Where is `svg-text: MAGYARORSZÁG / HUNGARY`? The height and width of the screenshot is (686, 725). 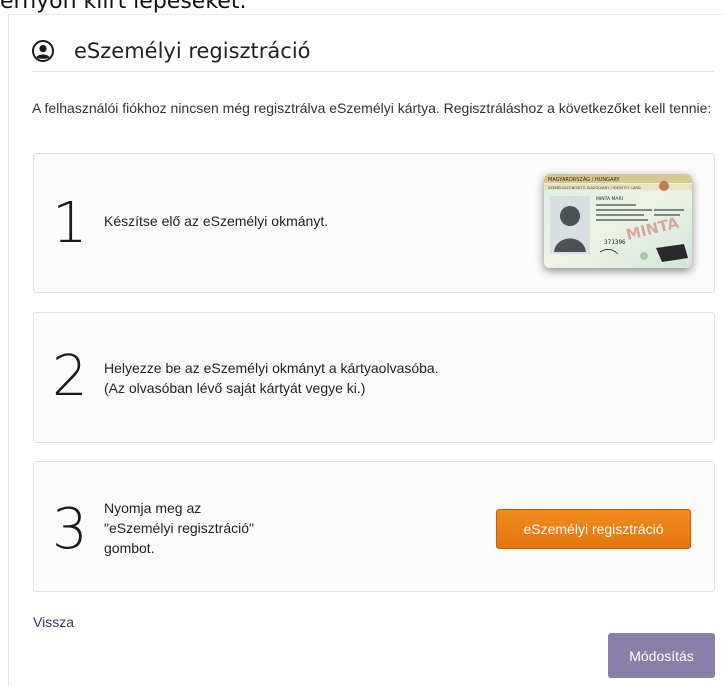 svg-text: MAGYARORSZÁG / HUNGARY is located at coordinates (584, 179).